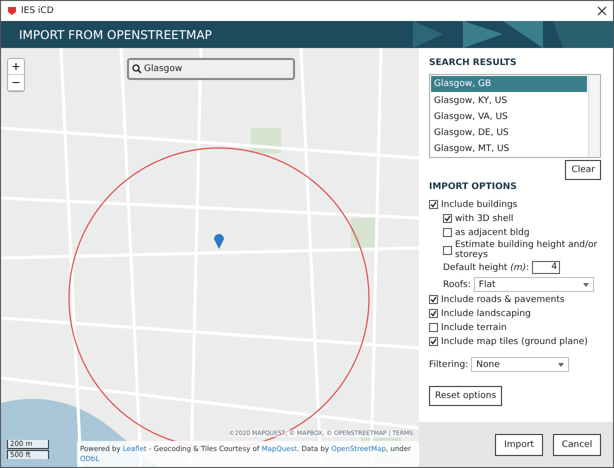 The image size is (614, 468). I want to click on map-pin-icon, so click(219, 240).